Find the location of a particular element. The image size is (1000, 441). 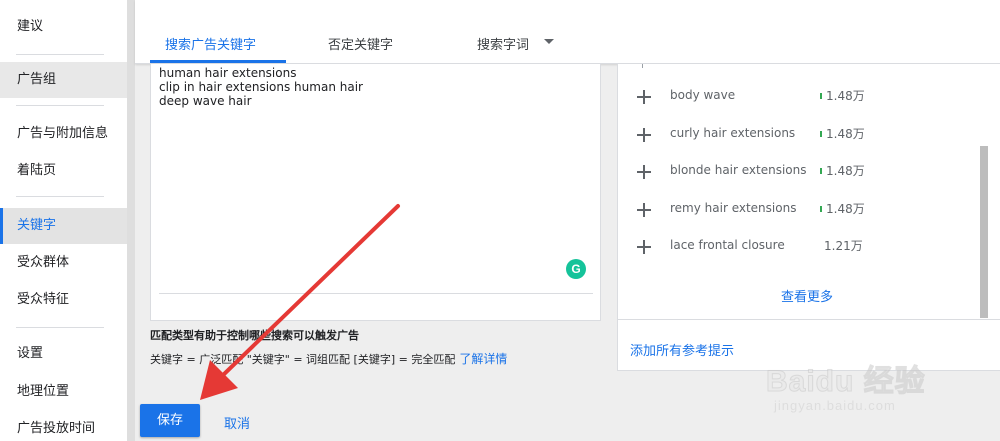

watermark-url: jingyan.baidu.com is located at coordinates (835, 405).